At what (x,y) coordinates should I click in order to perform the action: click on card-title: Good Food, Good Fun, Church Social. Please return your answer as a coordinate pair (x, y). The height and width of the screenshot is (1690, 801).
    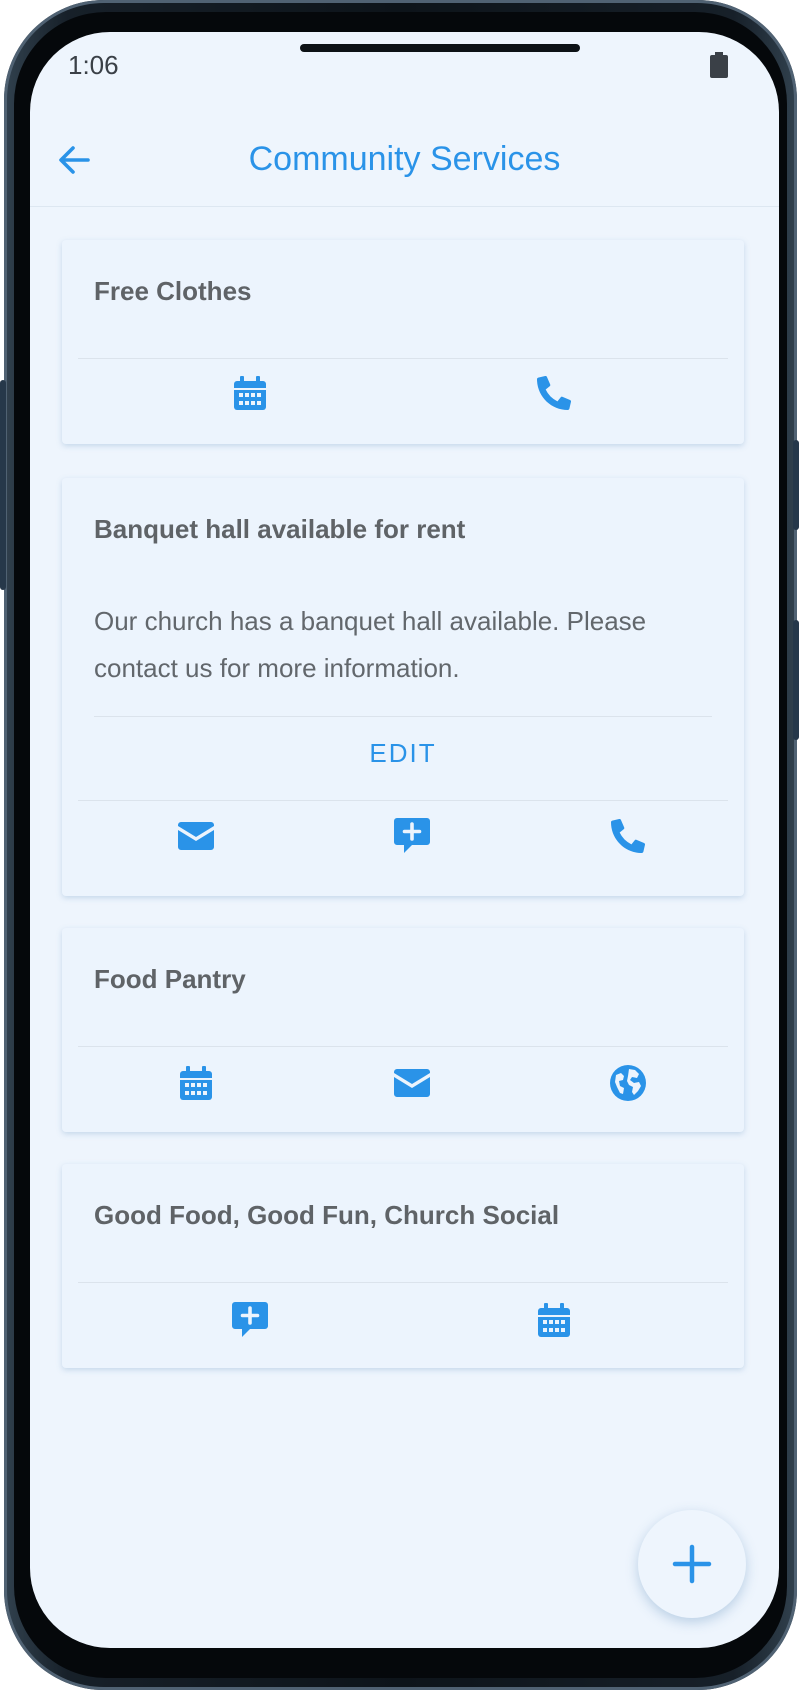
    Looking at the image, I should click on (326, 1215).